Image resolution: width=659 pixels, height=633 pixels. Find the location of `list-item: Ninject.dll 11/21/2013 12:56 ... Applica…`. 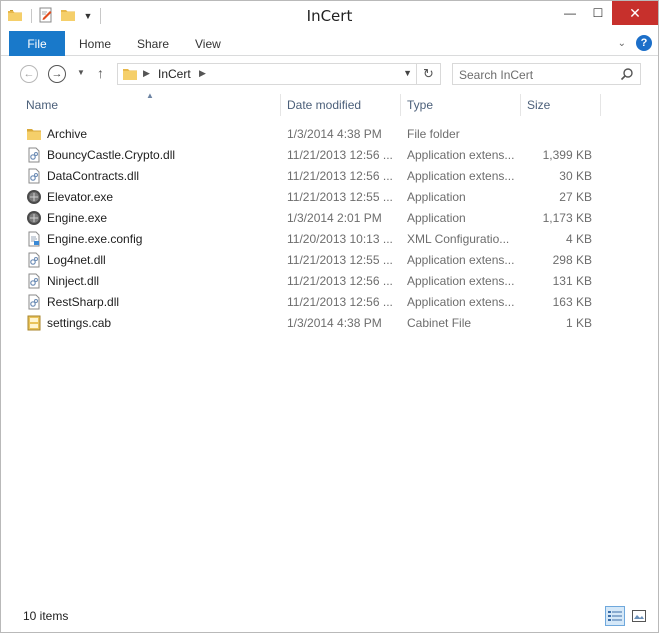

list-item: Ninject.dll 11/21/2013 12:56 ... Applica… is located at coordinates (329, 281).